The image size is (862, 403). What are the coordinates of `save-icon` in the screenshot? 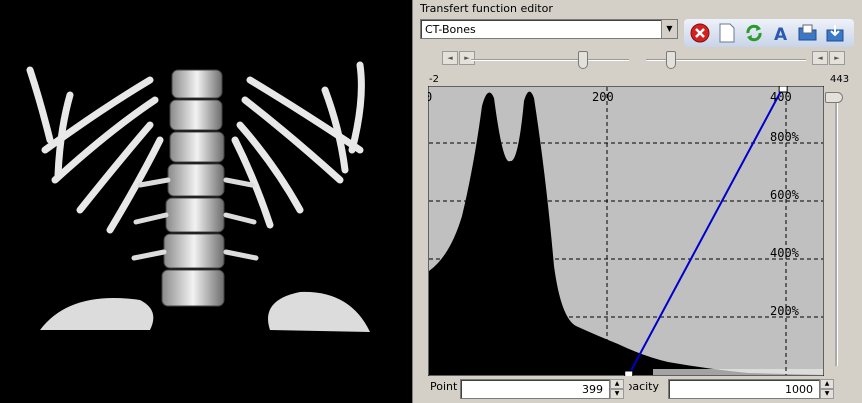 It's located at (835, 33).